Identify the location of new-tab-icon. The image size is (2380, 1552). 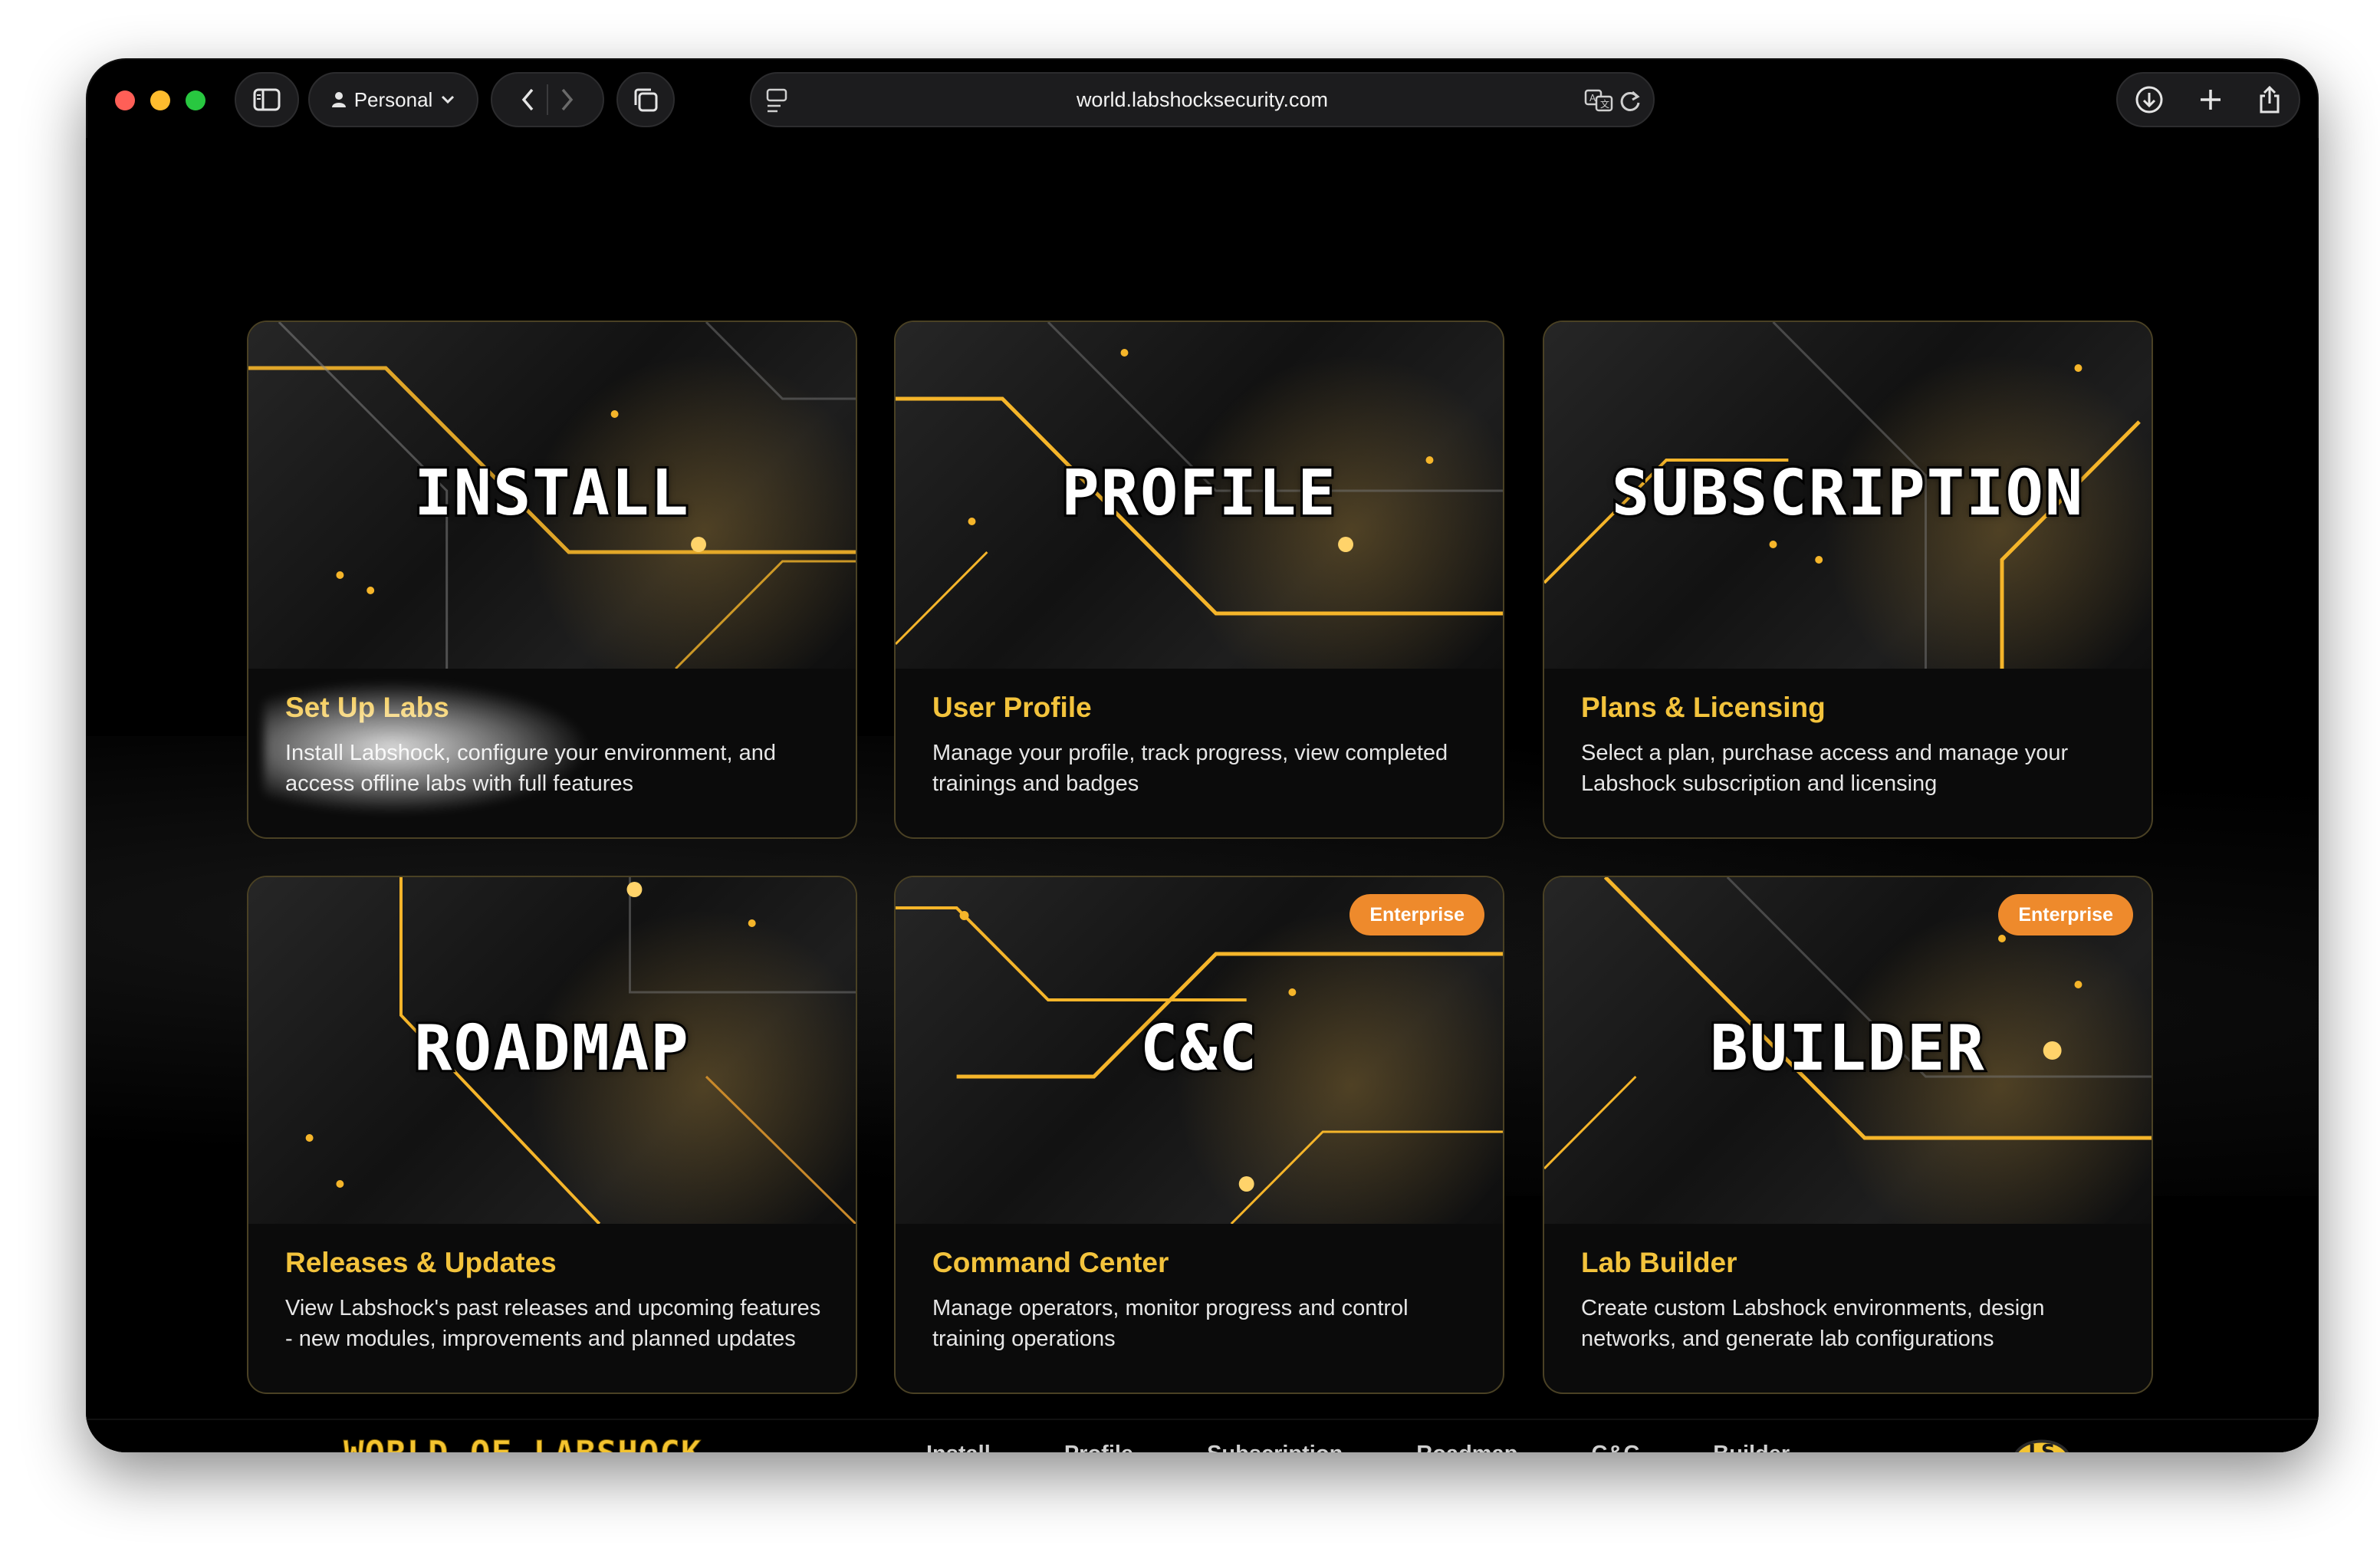
(2210, 99).